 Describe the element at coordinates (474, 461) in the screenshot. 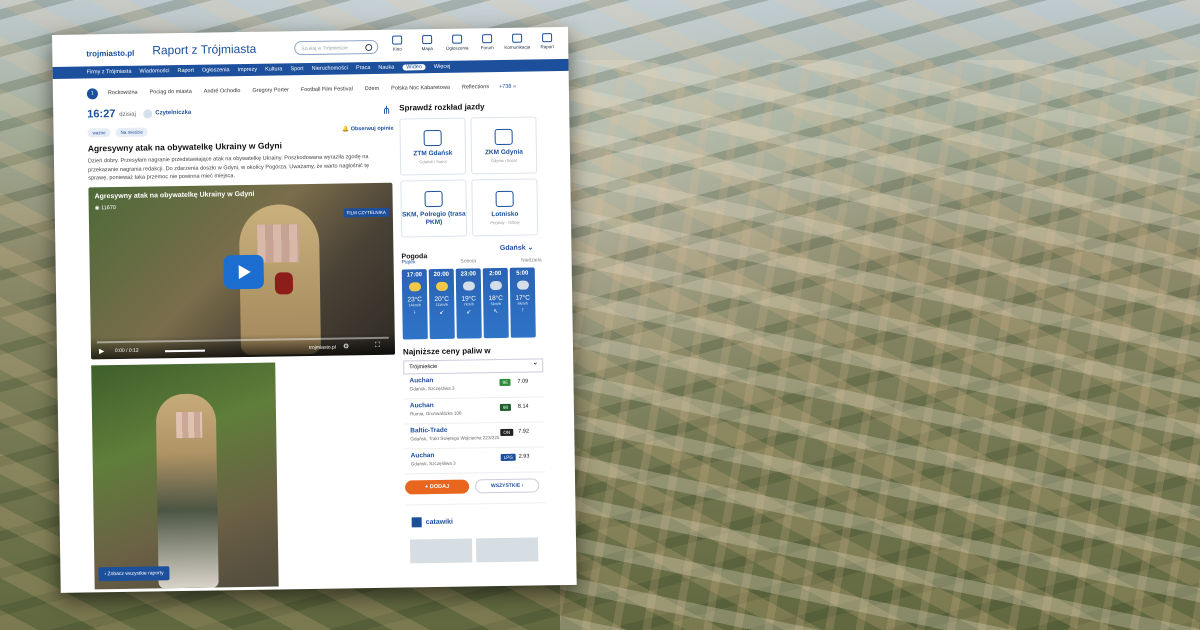

I see `fuel-row: Auchan Gdańsk, Szczęśliwa 3 LPG 2.93` at that location.